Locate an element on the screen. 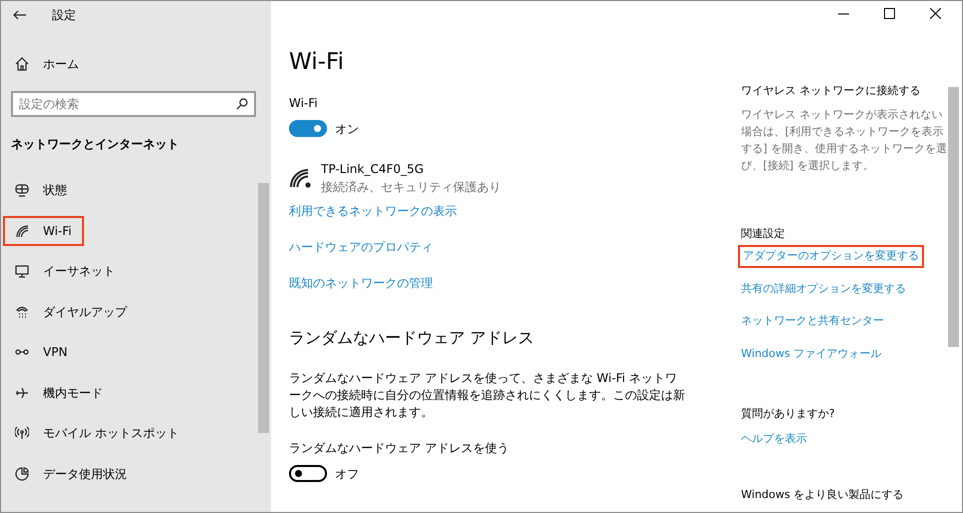  section-title: ネットワークとインターネット is located at coordinates (95, 144).